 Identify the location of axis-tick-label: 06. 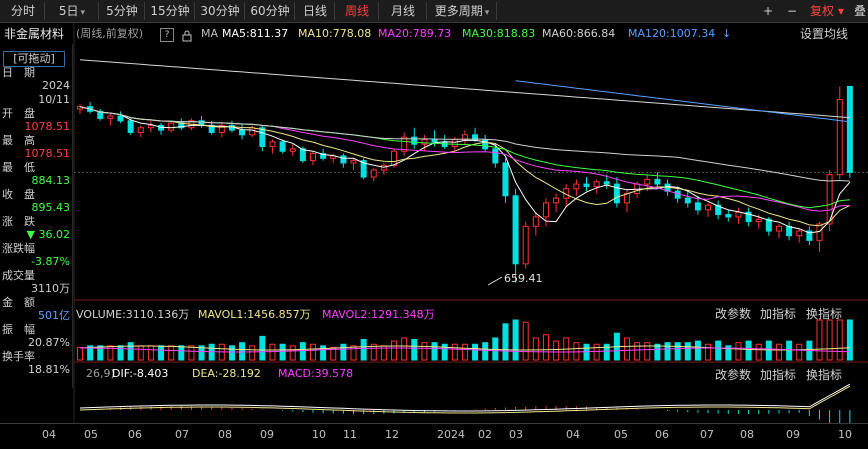
(662, 434).